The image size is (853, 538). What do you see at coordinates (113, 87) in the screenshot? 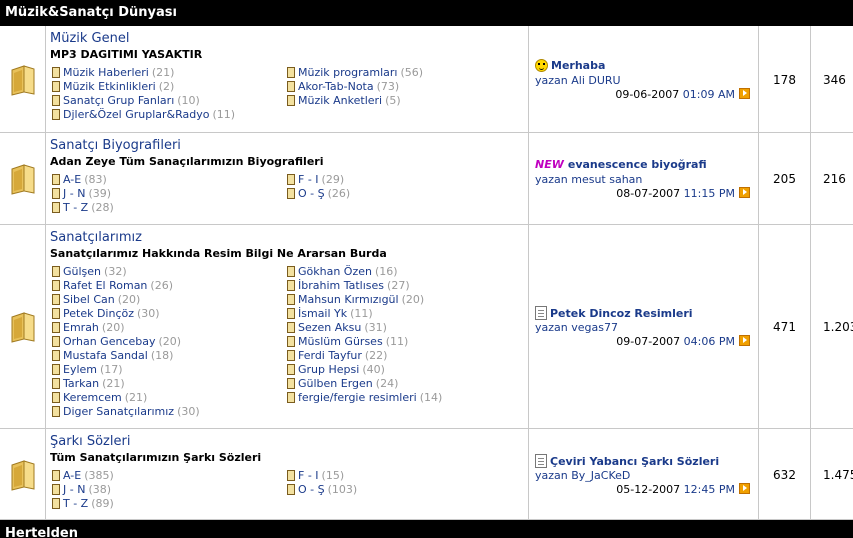
I see `subforum-link: Müzik Etkinlikleri (2)` at bounding box center [113, 87].